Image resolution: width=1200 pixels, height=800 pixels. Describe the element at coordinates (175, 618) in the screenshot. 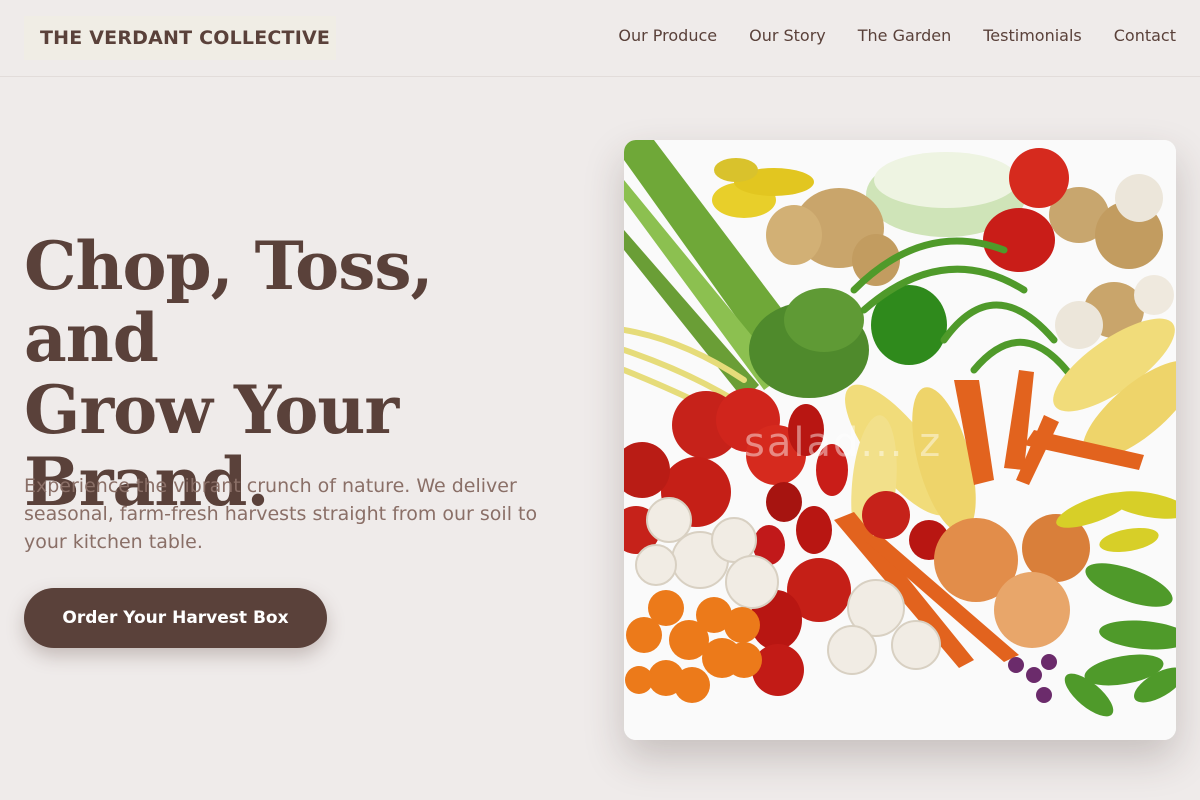

I see `order-harvest-box-button: Order Your Harvest Box` at that location.